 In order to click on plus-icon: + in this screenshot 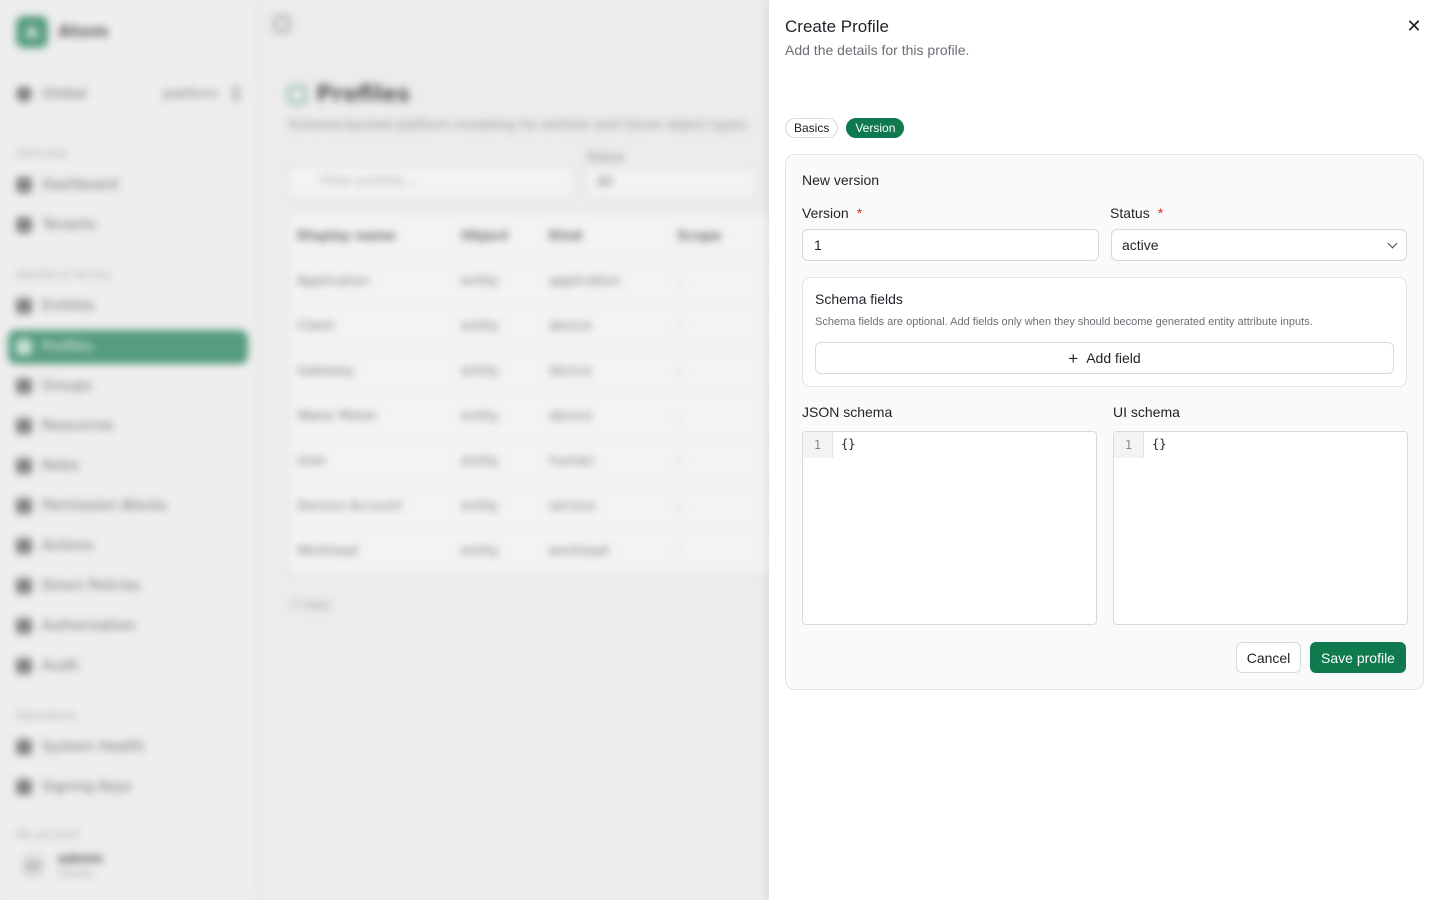, I will do `click(1073, 358)`.